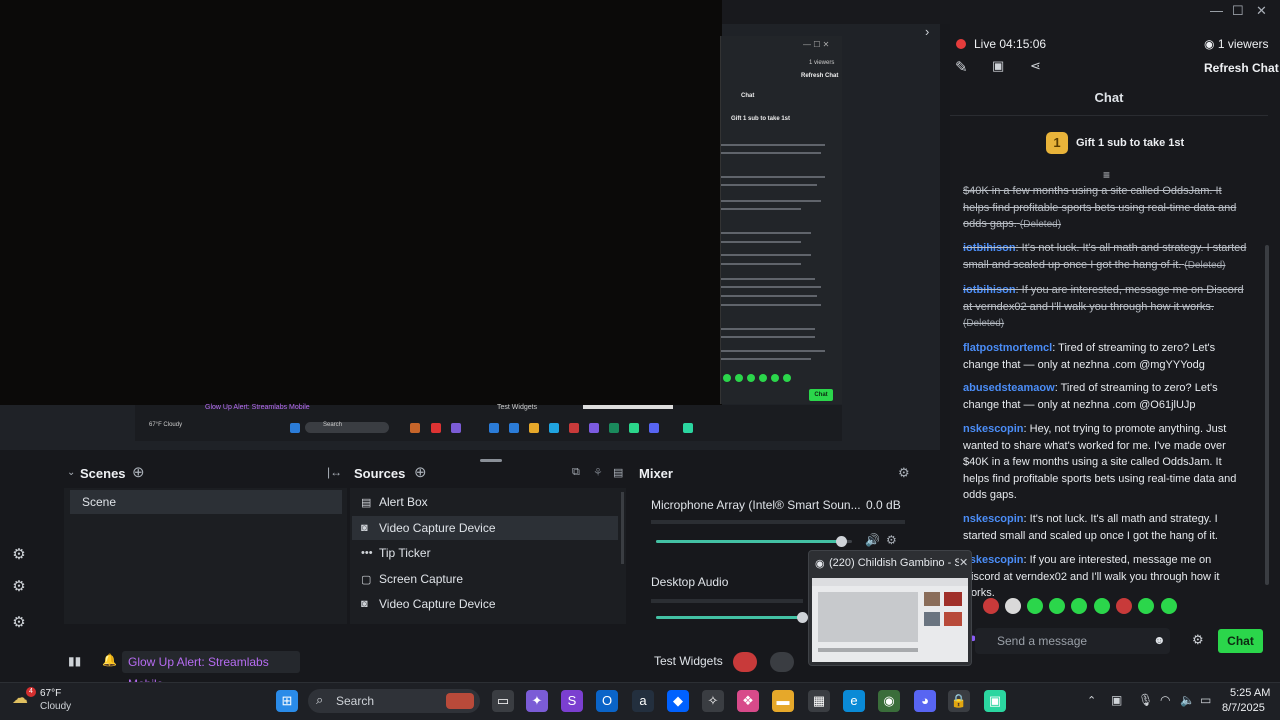  I want to click on app-green-icon: ▣, so click(995, 701).